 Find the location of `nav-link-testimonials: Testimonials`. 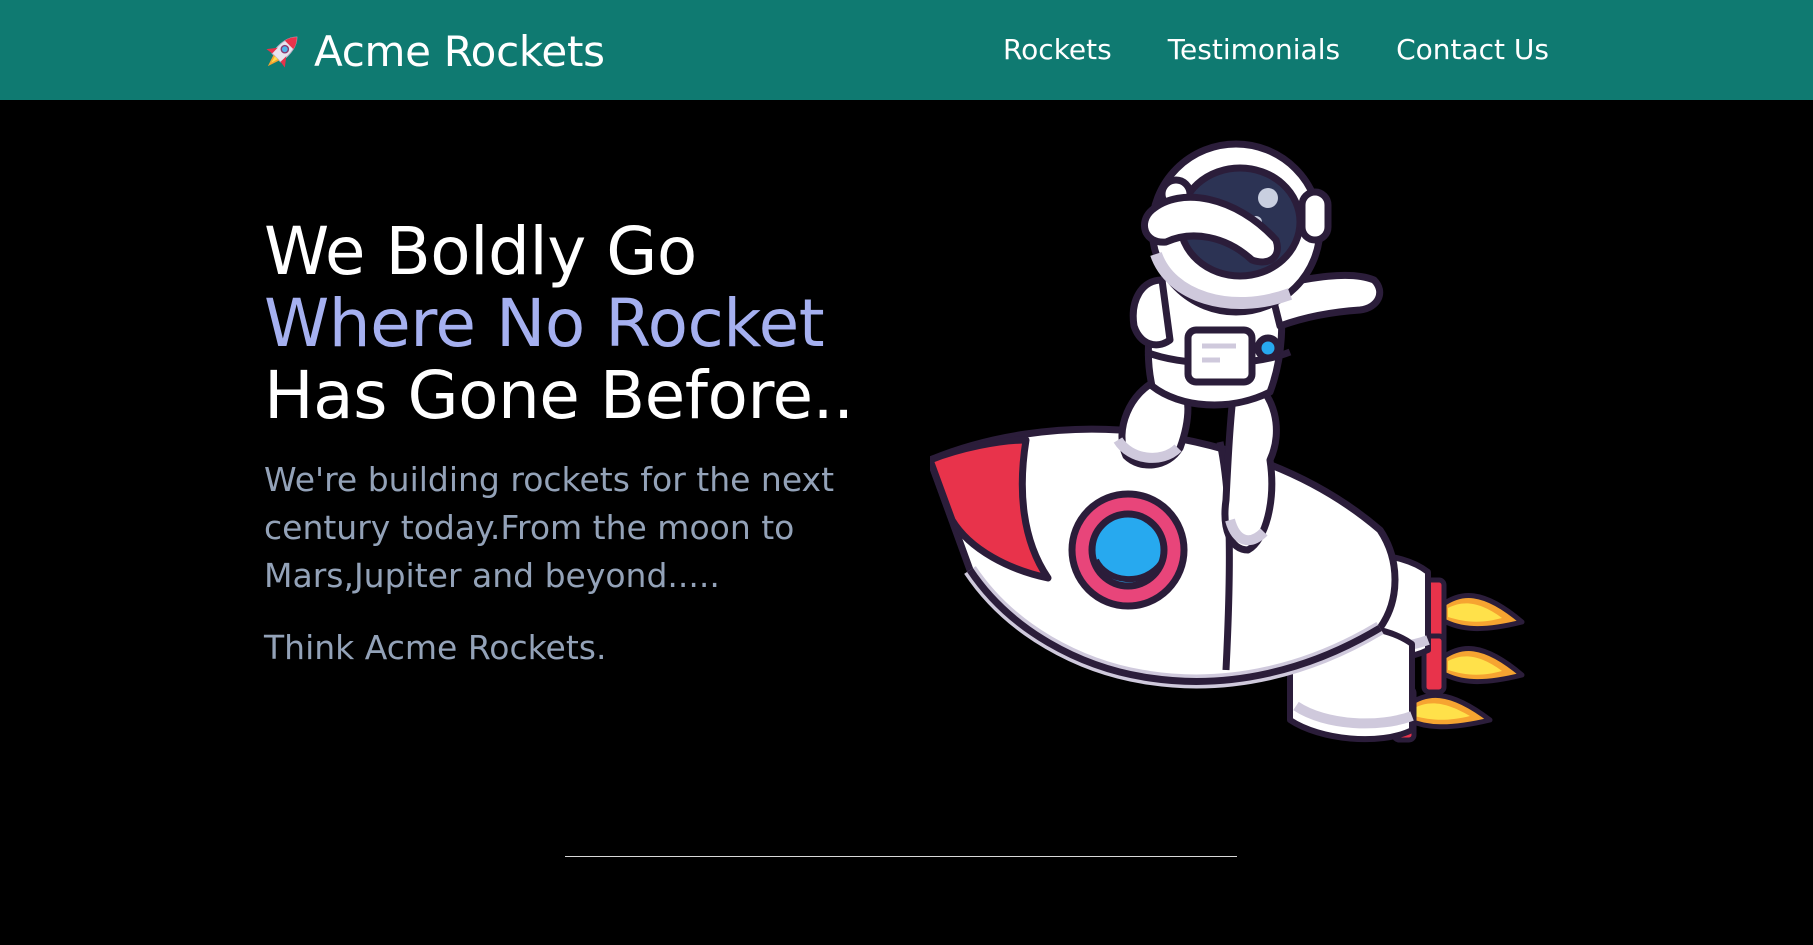

nav-link-testimonials: Testimonials is located at coordinates (1254, 50).